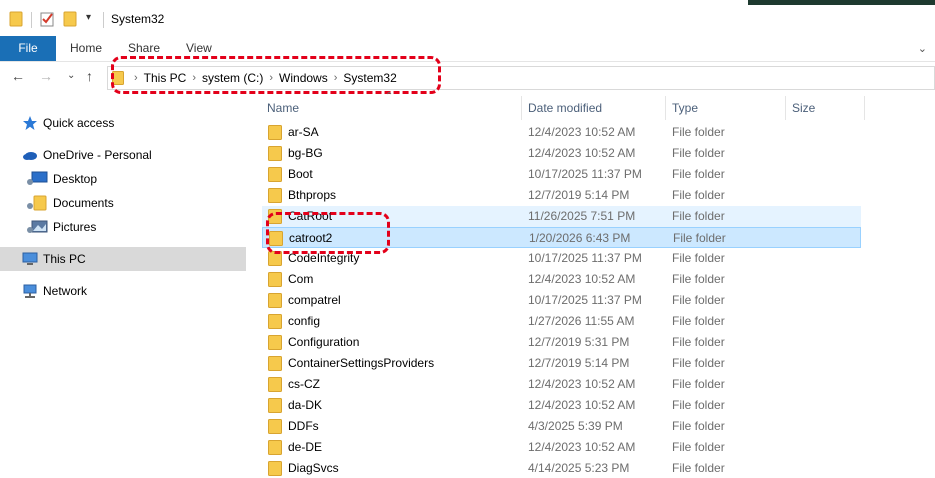 This screenshot has width=935, height=478. I want to click on up-arrow-icon: ↑, so click(89, 76).